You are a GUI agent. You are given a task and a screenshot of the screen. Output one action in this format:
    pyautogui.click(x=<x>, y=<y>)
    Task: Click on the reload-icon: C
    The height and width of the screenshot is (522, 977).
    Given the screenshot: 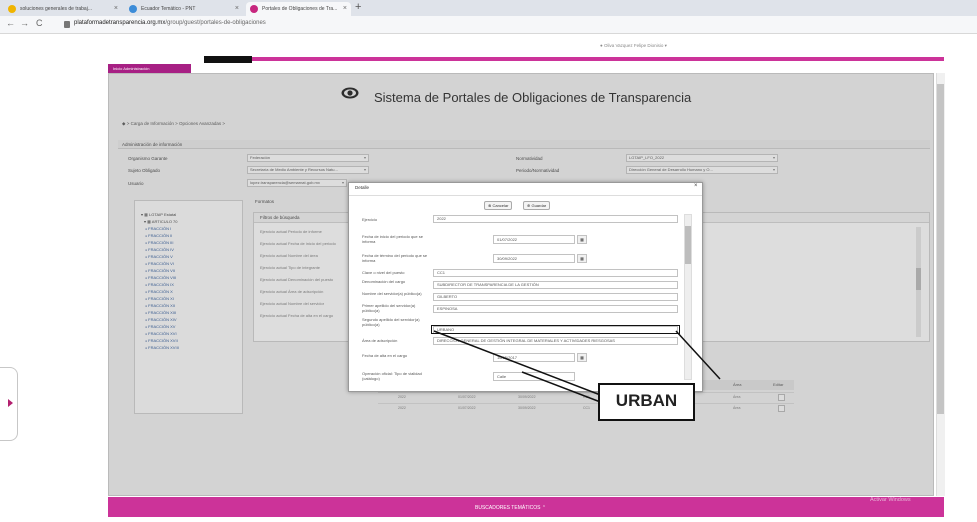 What is the action you would take?
    pyautogui.click(x=39, y=23)
    